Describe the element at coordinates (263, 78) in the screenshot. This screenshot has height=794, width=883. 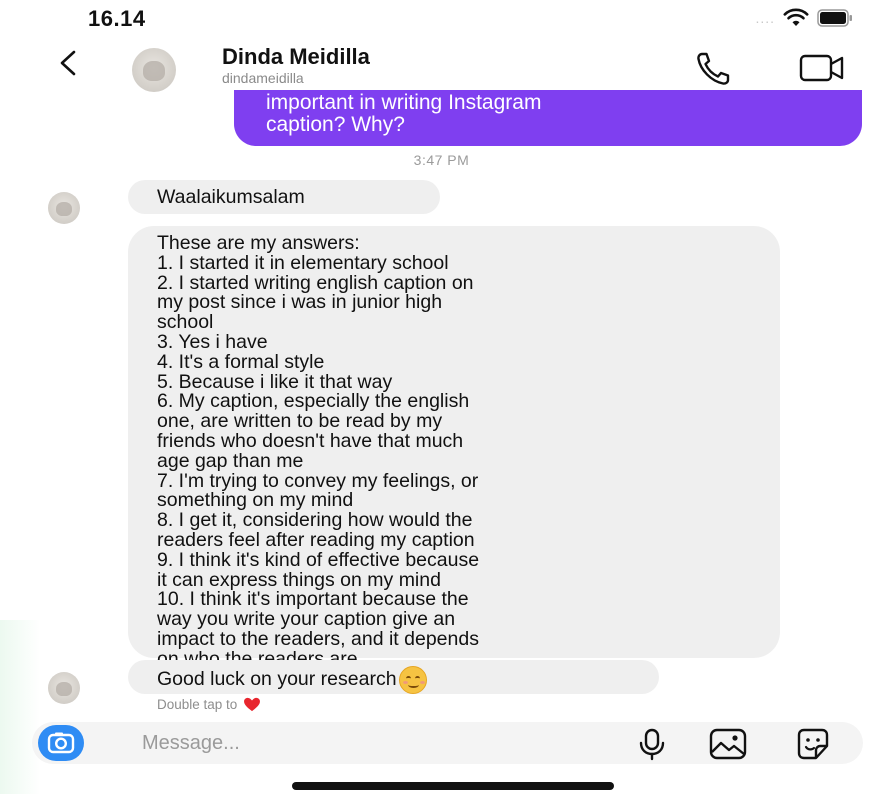
I see `contact-handle: dindameidilla` at that location.